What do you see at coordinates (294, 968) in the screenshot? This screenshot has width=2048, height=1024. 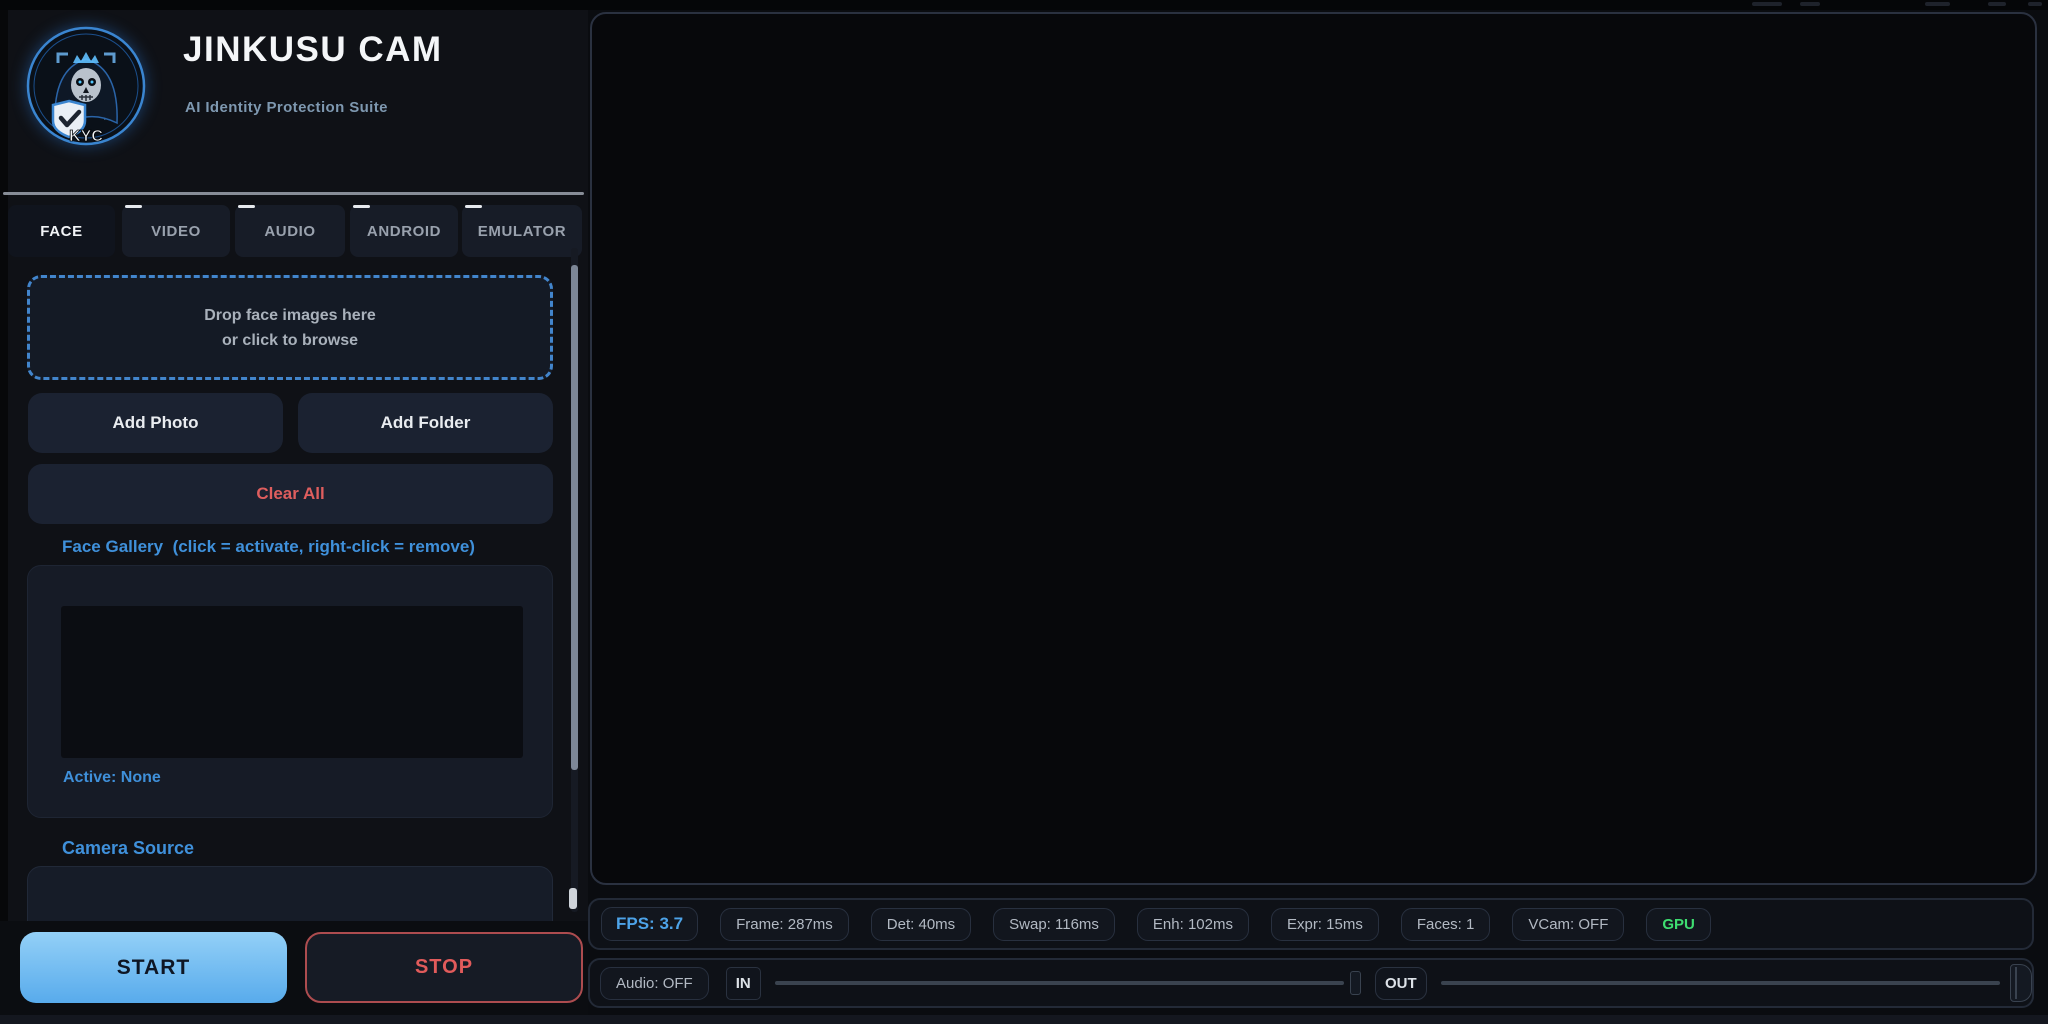 I see `left-footer: START STOP` at bounding box center [294, 968].